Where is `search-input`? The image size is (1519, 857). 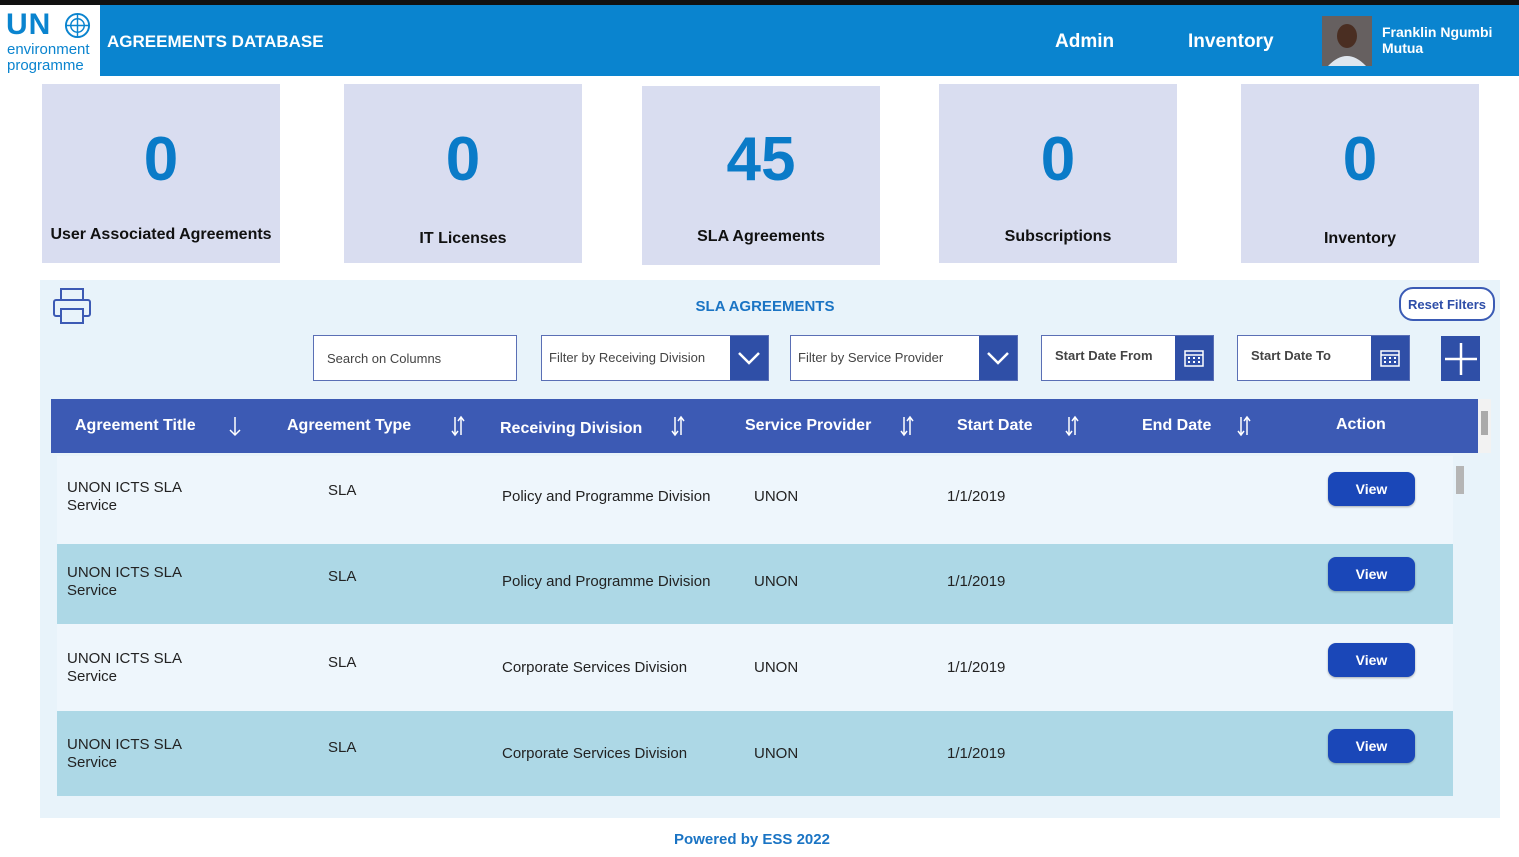
search-input is located at coordinates (415, 358).